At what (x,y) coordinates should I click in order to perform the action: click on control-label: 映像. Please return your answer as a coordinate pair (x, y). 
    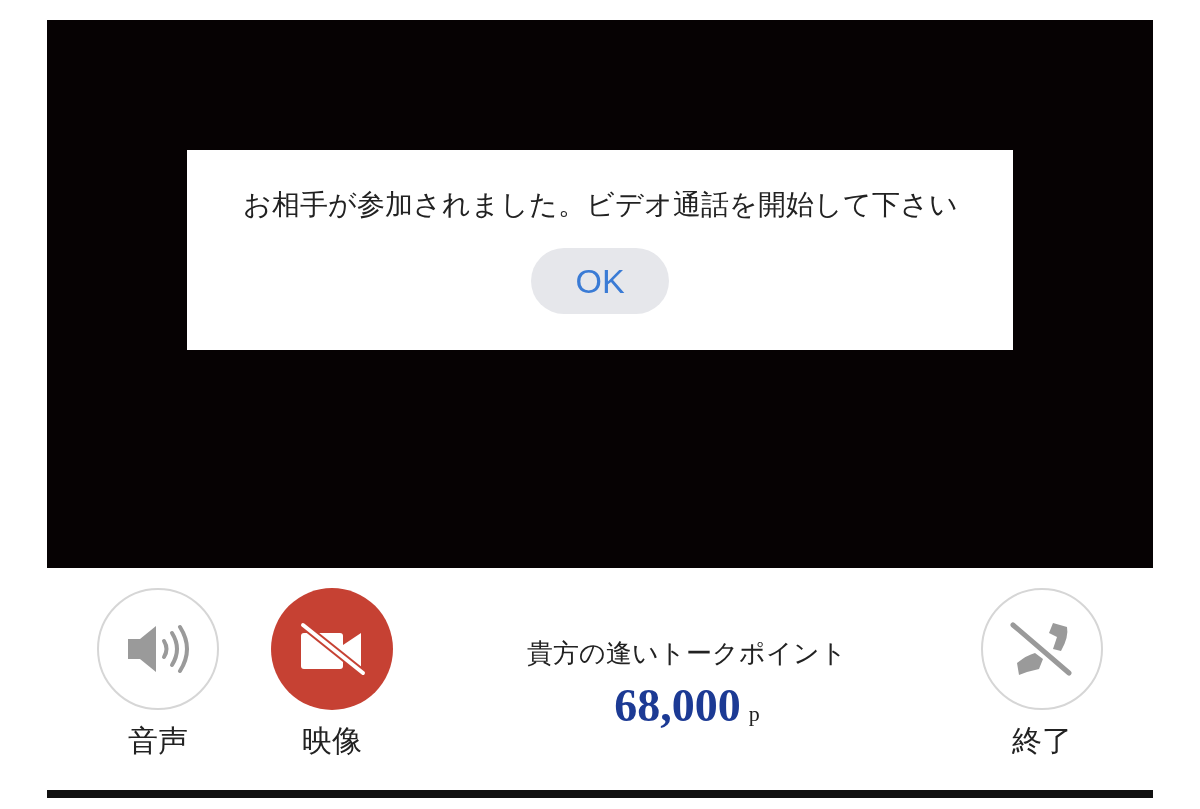
    Looking at the image, I should click on (332, 741).